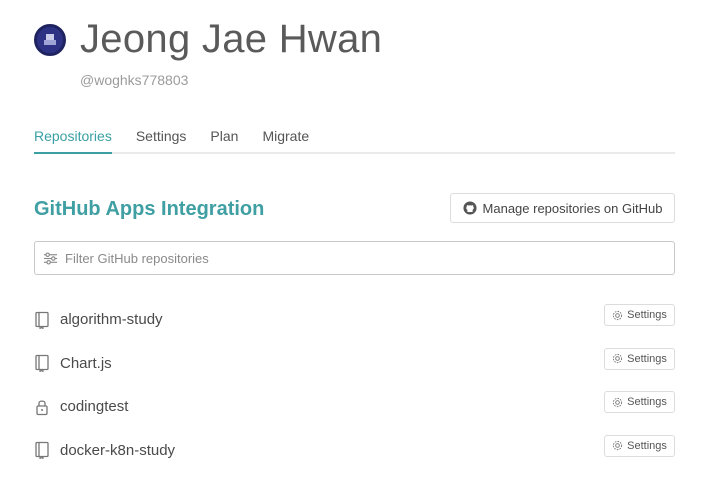 The width and height of the screenshot is (705, 484). What do you see at coordinates (111, 319) in the screenshot?
I see `repository-name: algorithm-study` at bounding box center [111, 319].